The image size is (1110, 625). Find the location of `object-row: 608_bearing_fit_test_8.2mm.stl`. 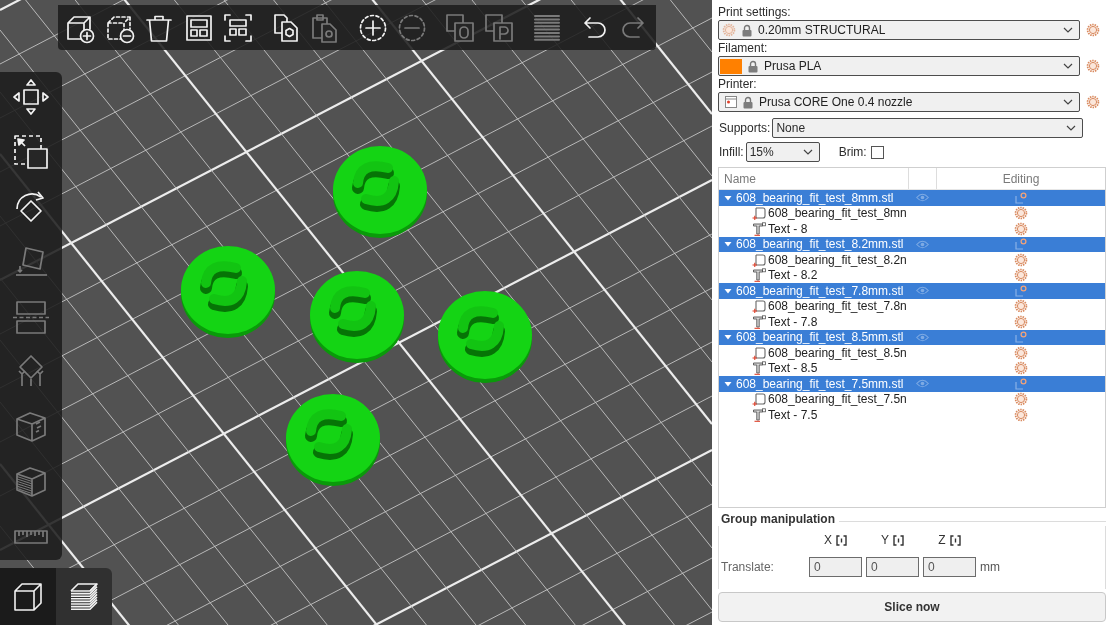

object-row: 608_bearing_fit_test_8.2mm.stl is located at coordinates (912, 244).